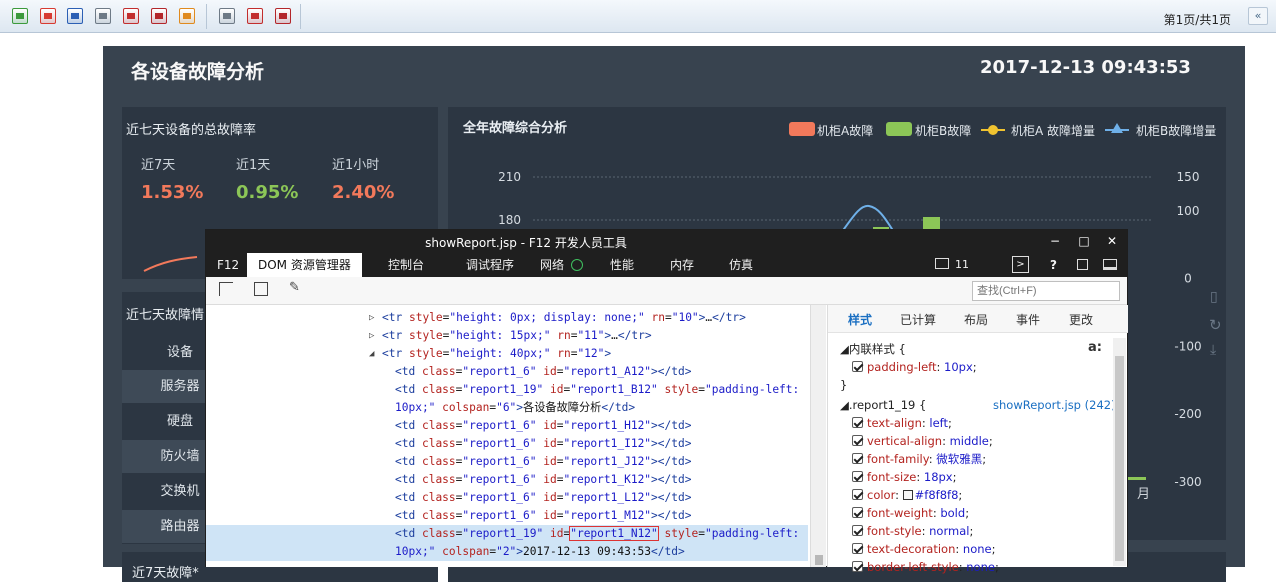 Image resolution: width=1276 pixels, height=582 pixels. What do you see at coordinates (949, 531) in the screenshot?
I see `css-value: normal` at bounding box center [949, 531].